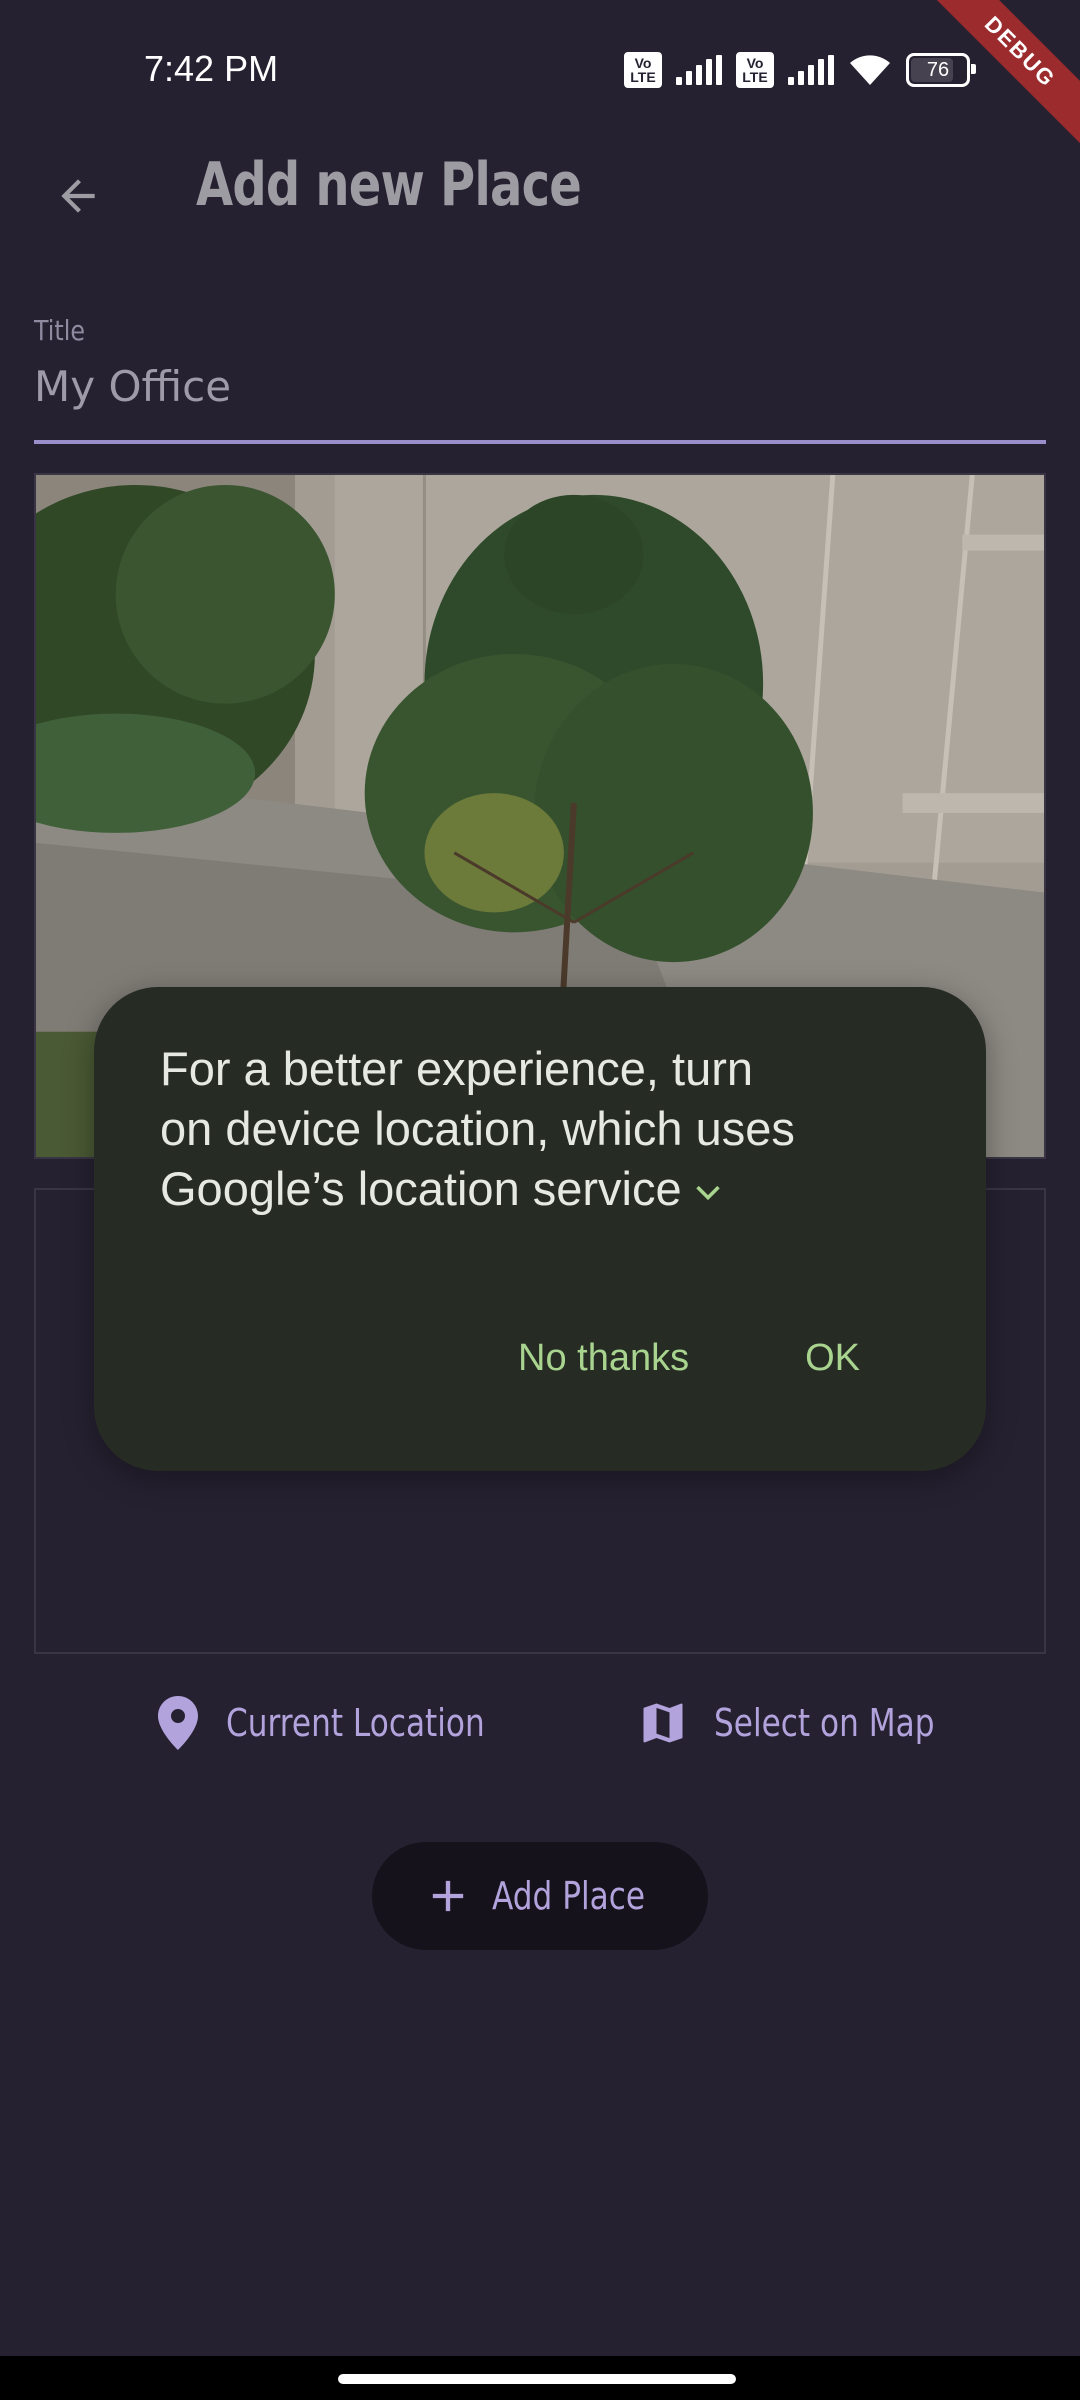 The height and width of the screenshot is (2400, 1080). What do you see at coordinates (60, 330) in the screenshot?
I see `title-field-label: Title` at bounding box center [60, 330].